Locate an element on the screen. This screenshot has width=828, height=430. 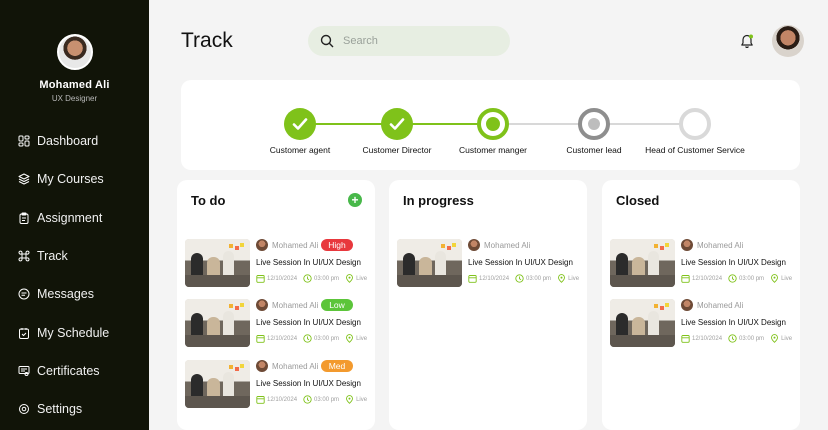
sidebar-item-track: Track is located at coordinates (74, 256).